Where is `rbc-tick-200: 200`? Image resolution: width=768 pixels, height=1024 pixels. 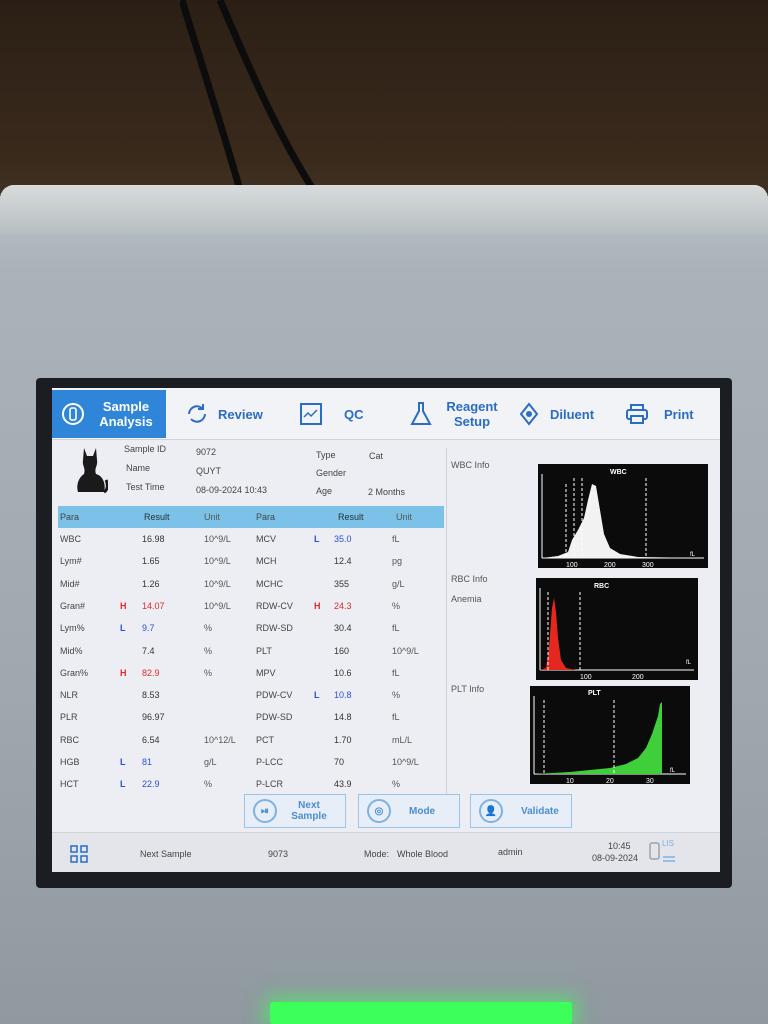 rbc-tick-200: 200 is located at coordinates (638, 677).